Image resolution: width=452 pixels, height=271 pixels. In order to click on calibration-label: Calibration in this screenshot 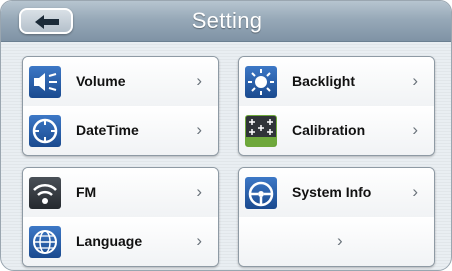, I will do `click(329, 130)`.